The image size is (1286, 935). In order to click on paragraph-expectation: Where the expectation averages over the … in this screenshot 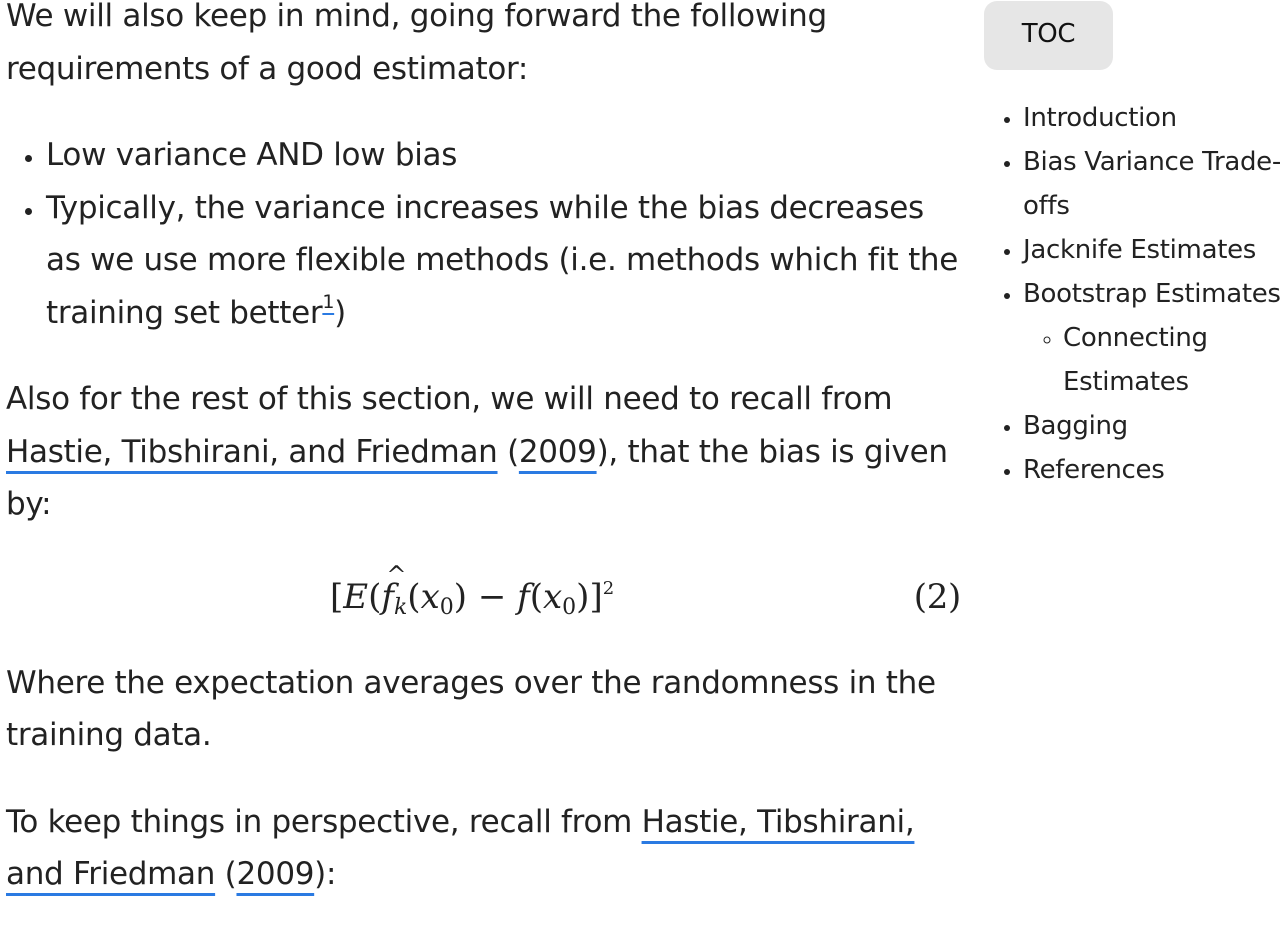, I will do `click(471, 709)`.